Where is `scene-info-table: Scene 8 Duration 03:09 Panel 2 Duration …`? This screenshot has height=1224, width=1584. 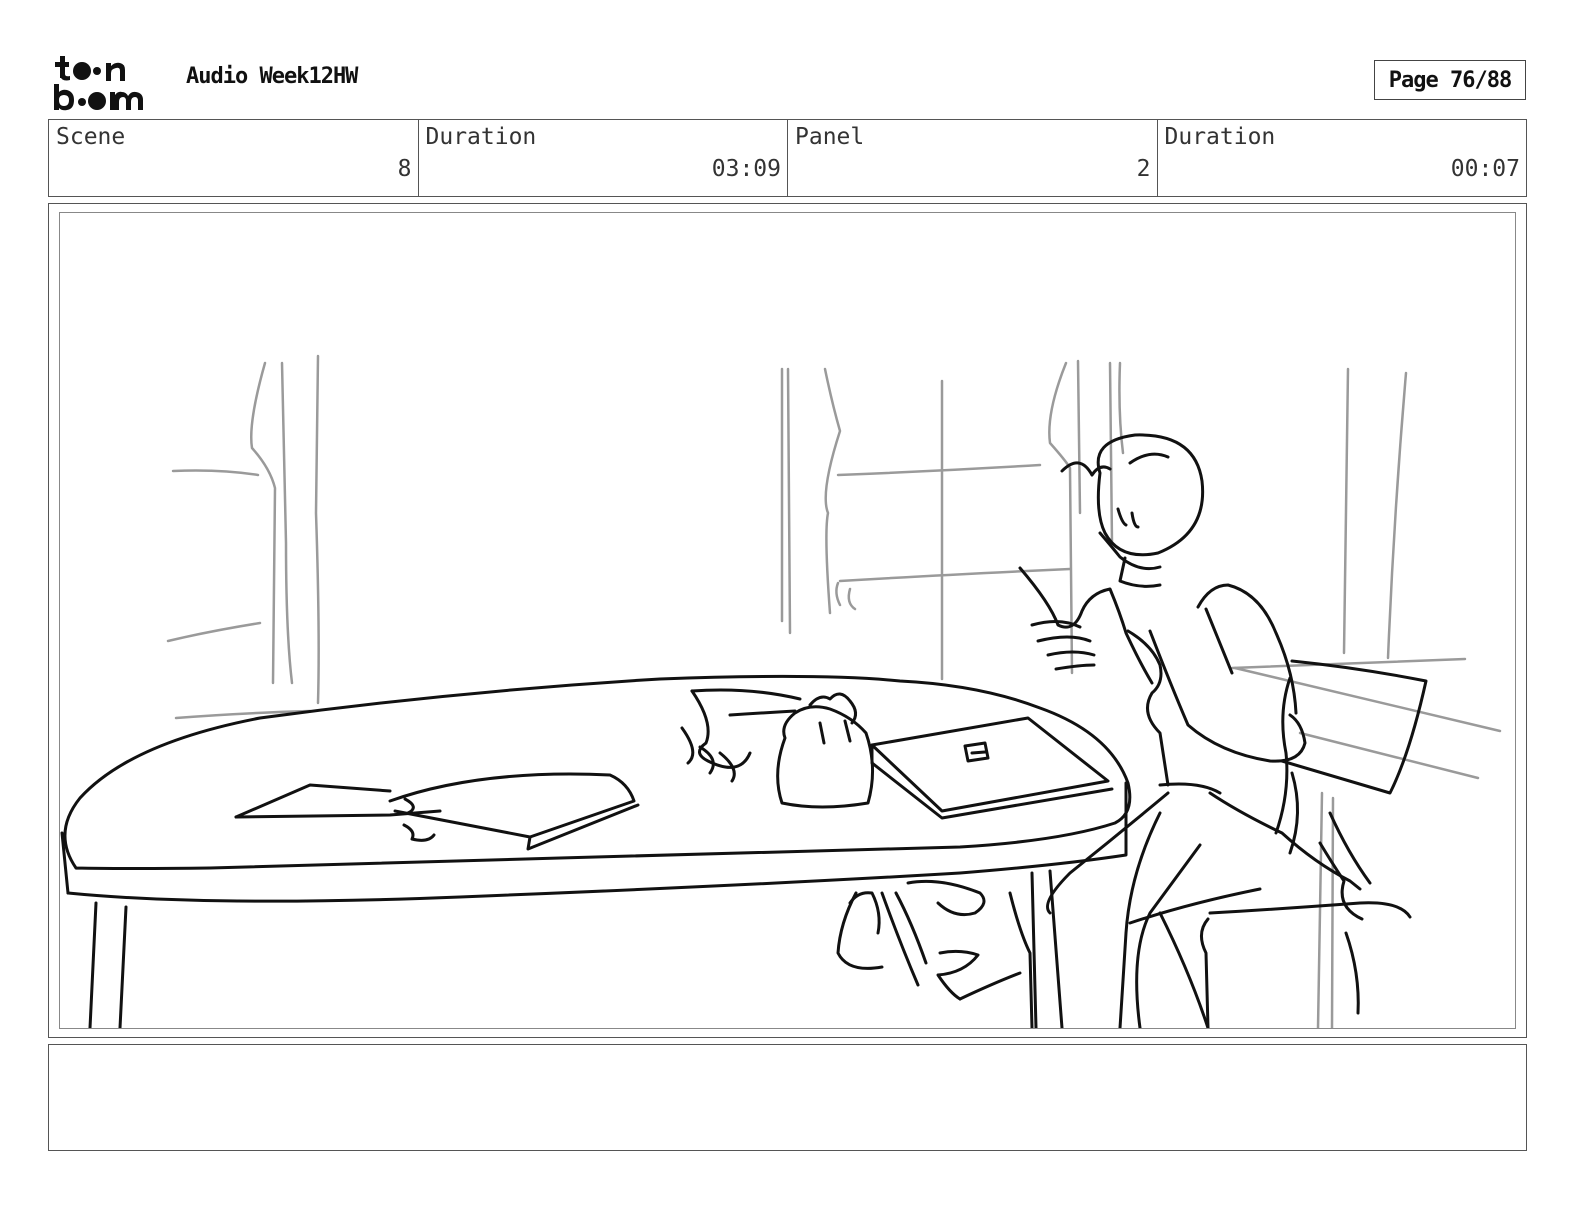
scene-info-table: Scene 8 Duration 03:09 Panel 2 Duration … is located at coordinates (787, 158).